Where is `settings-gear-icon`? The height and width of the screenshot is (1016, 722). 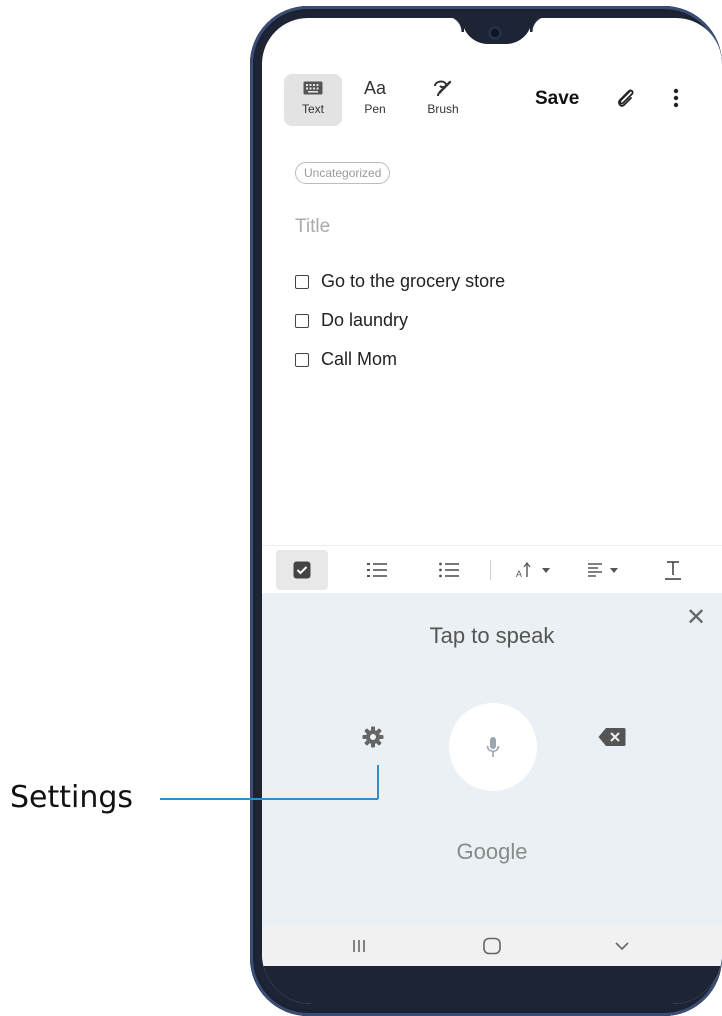
settings-gear-icon is located at coordinates (373, 739).